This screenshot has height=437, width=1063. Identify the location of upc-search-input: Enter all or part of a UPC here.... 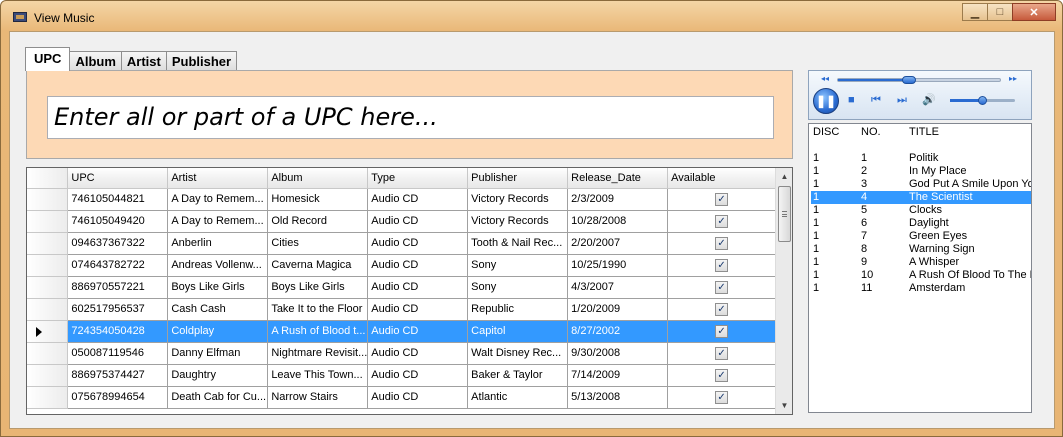
(410, 117).